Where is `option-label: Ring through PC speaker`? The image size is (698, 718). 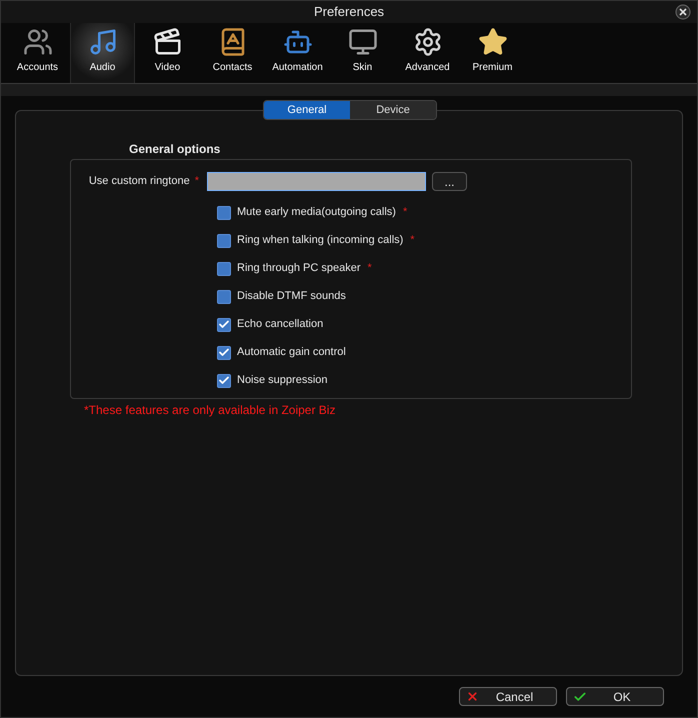
option-label: Ring through PC speaker is located at coordinates (299, 268).